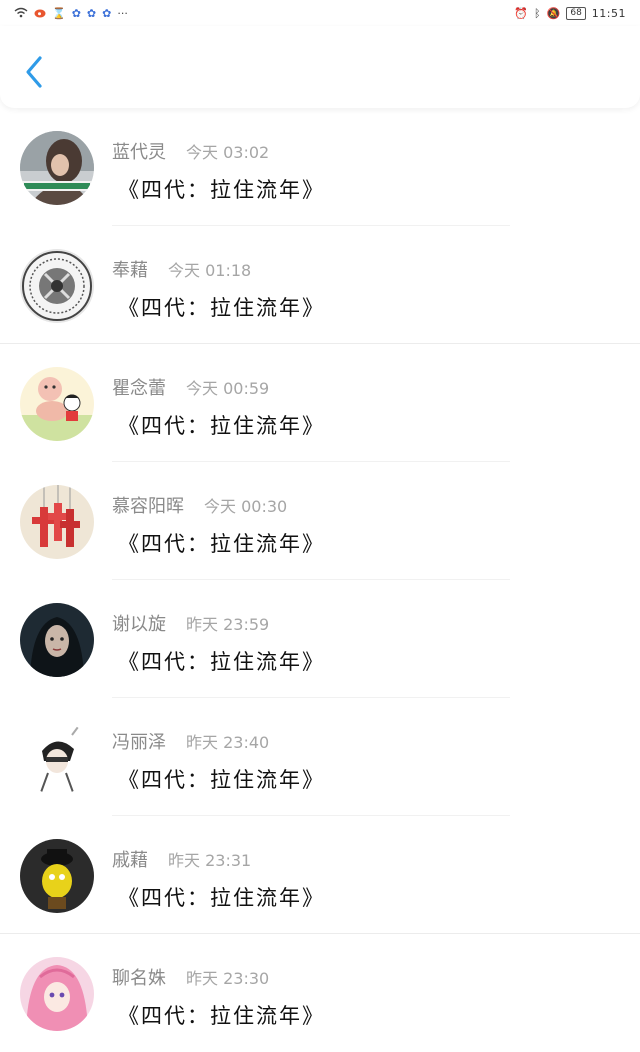  Describe the element at coordinates (320, 403) in the screenshot. I see `list-item: 瞿念蕾 今天 00:59 《四代：拉住流年》` at that location.